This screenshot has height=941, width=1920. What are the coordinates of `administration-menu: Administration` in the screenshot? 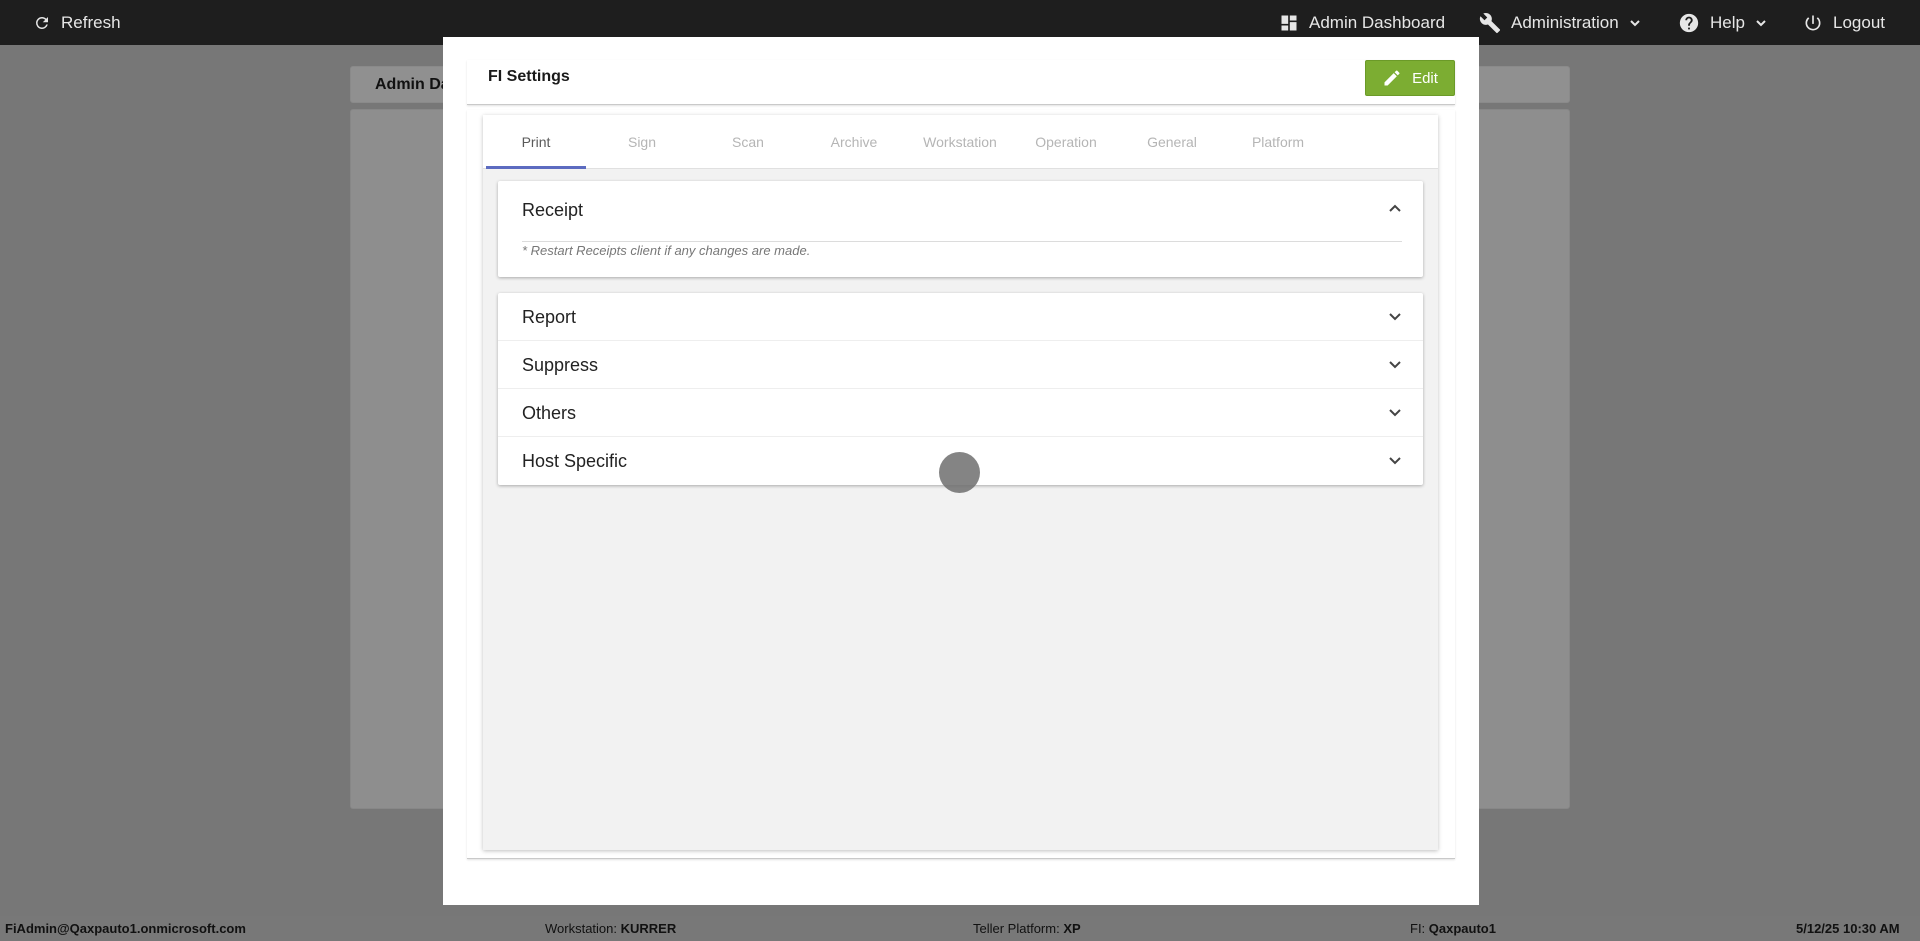 It's located at (1560, 22).